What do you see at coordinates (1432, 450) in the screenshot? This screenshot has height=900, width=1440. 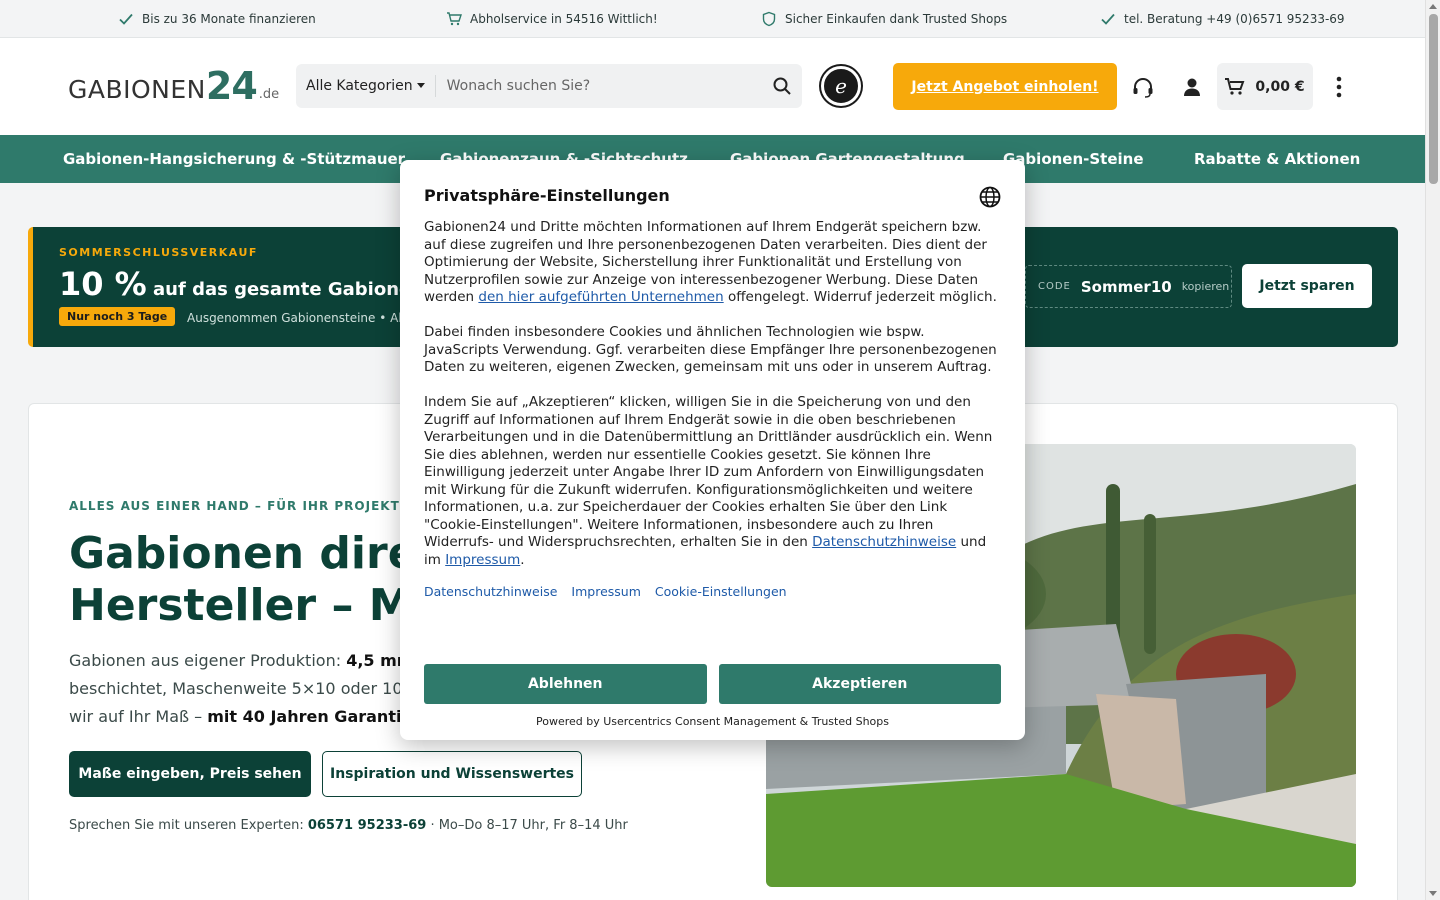 I see `page-scrollbar` at bounding box center [1432, 450].